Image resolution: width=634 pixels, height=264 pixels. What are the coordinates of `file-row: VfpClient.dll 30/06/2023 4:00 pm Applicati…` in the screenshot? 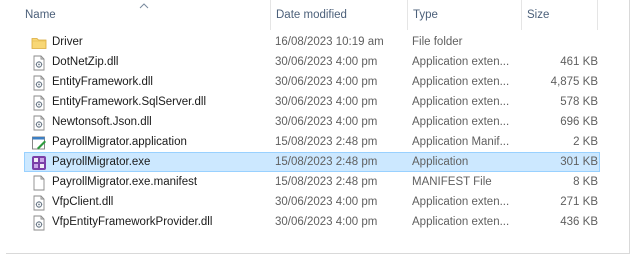 It's located at (312, 202).